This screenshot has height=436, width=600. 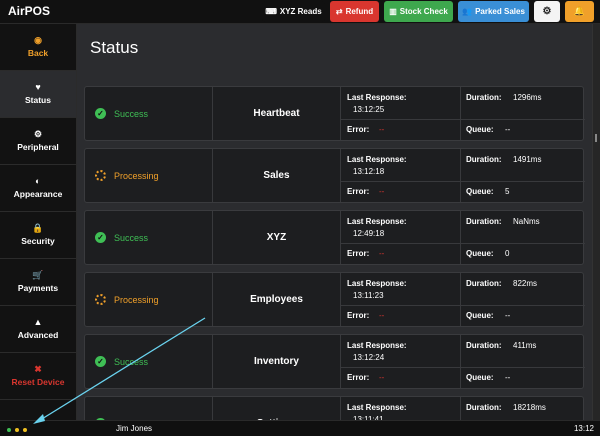 I want to click on lock-icon: 🔒, so click(x=38, y=228).